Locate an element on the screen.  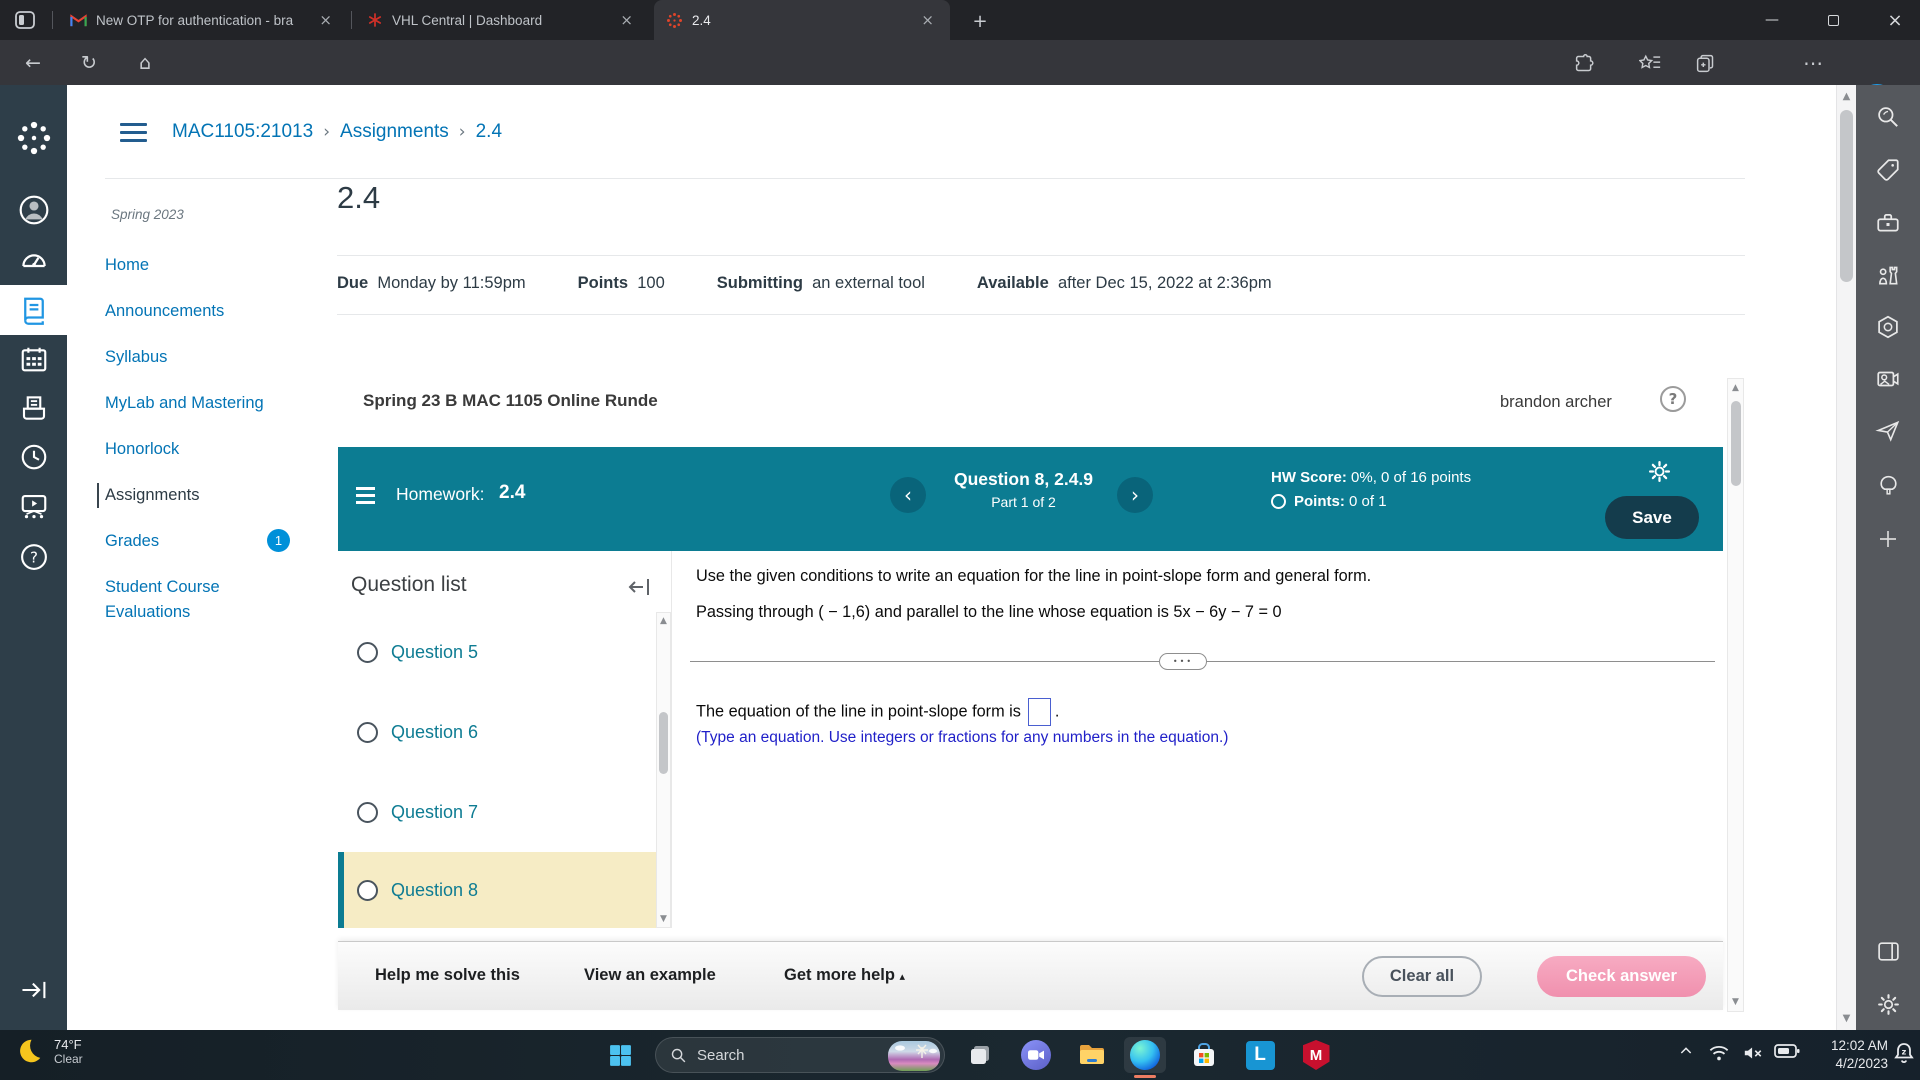
mylab-help-icon: ? is located at coordinates (1673, 399).